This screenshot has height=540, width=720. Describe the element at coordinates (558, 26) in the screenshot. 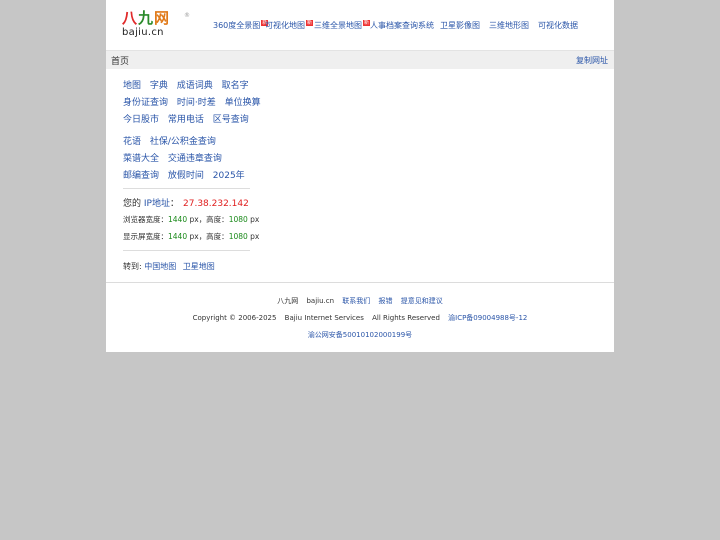

I see `nav-item-visual-data: 可视化数据` at that location.